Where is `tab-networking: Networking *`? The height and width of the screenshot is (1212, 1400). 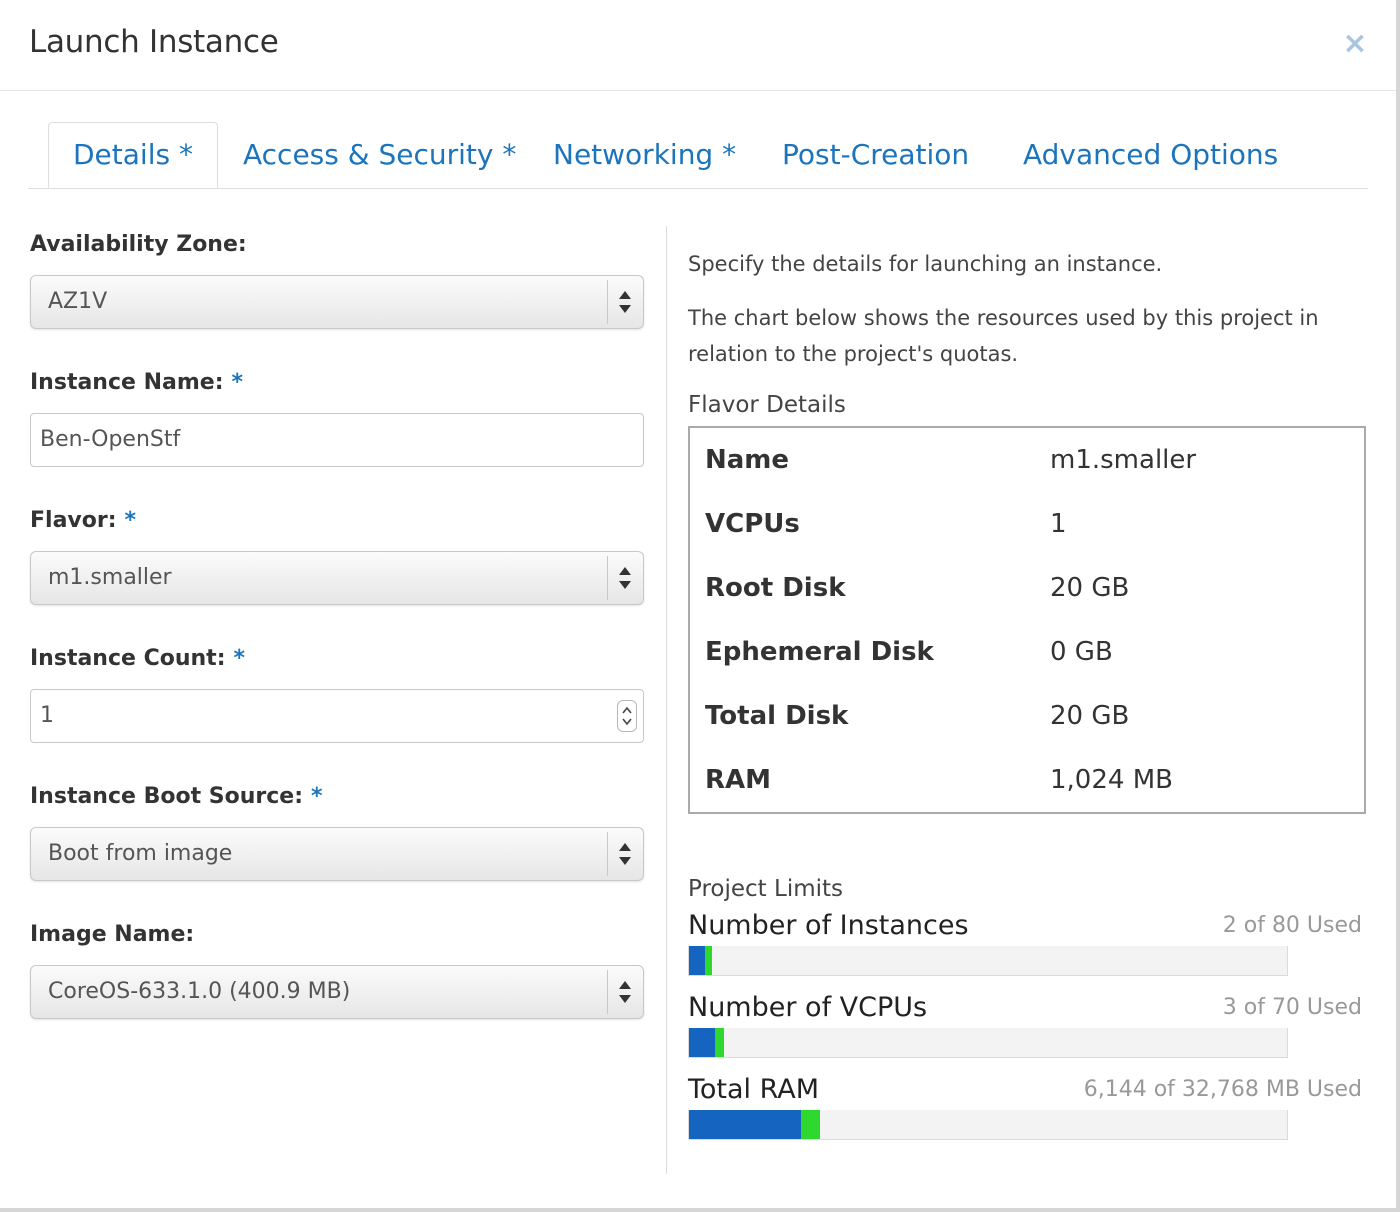 tab-networking: Networking * is located at coordinates (644, 155).